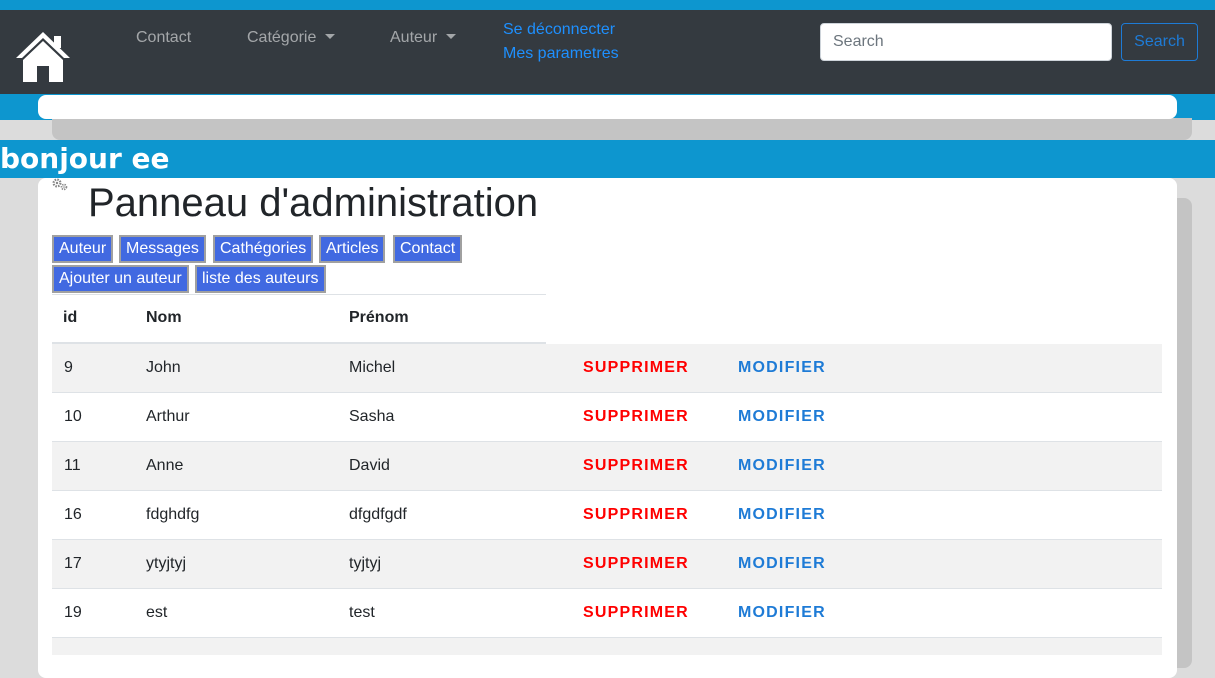  I want to click on table-top-border, so click(299, 294).